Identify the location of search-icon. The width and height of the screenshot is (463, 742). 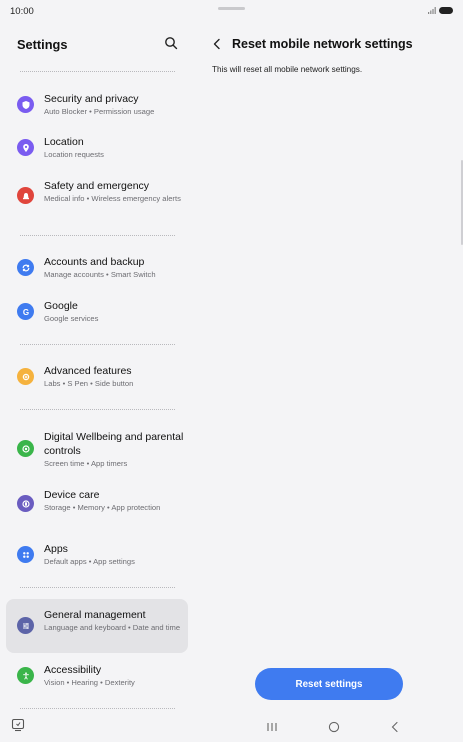
(171, 43).